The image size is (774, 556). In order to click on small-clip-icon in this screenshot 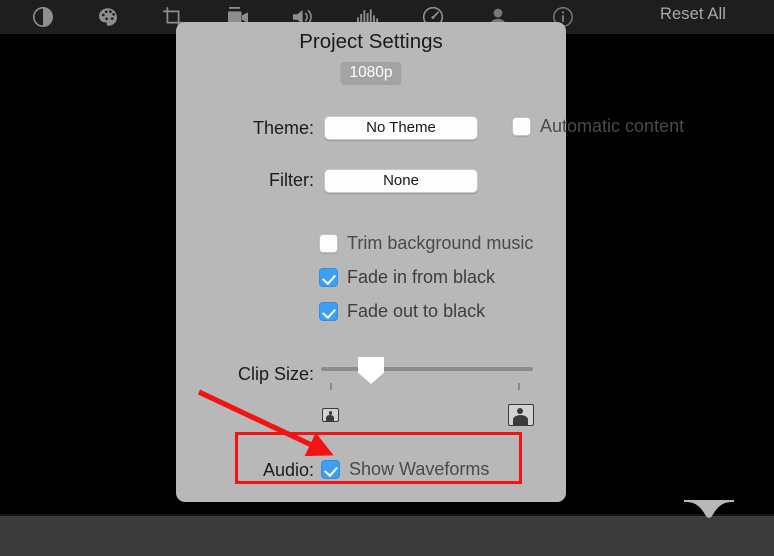, I will do `click(330, 415)`.